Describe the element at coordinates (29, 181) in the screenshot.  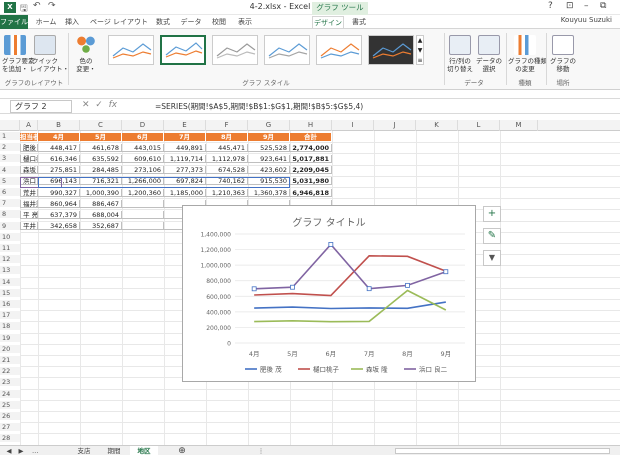
I see `cell: 浜口 良二` at that location.